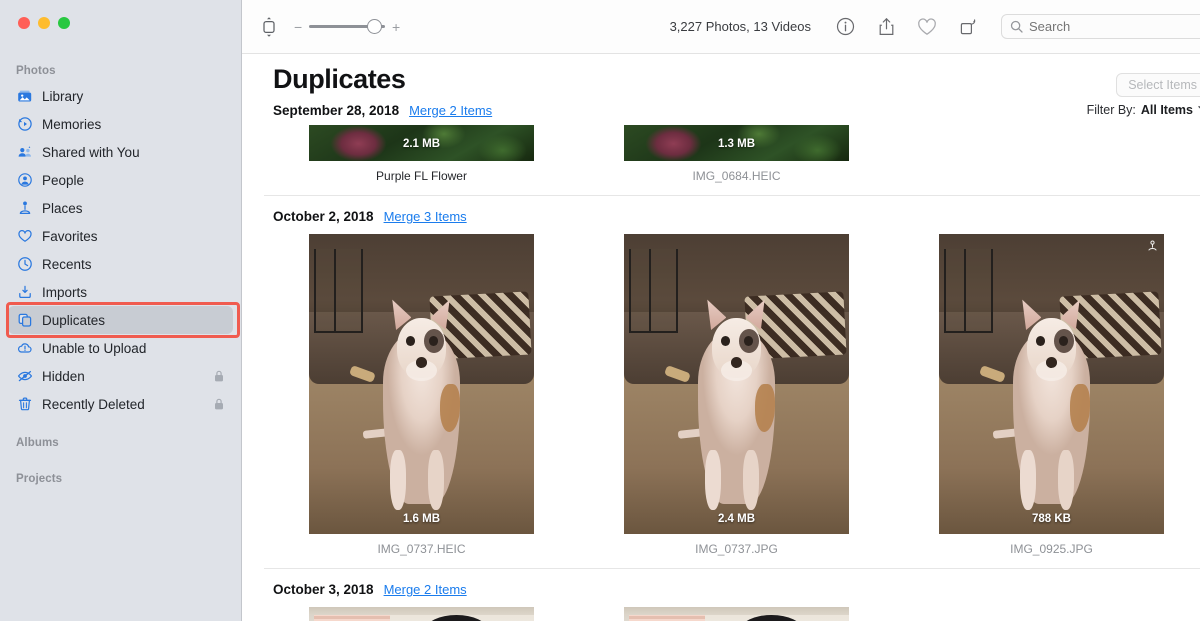 This screenshot has width=1200, height=621. I want to click on zoom-in-label: +, so click(396, 27).